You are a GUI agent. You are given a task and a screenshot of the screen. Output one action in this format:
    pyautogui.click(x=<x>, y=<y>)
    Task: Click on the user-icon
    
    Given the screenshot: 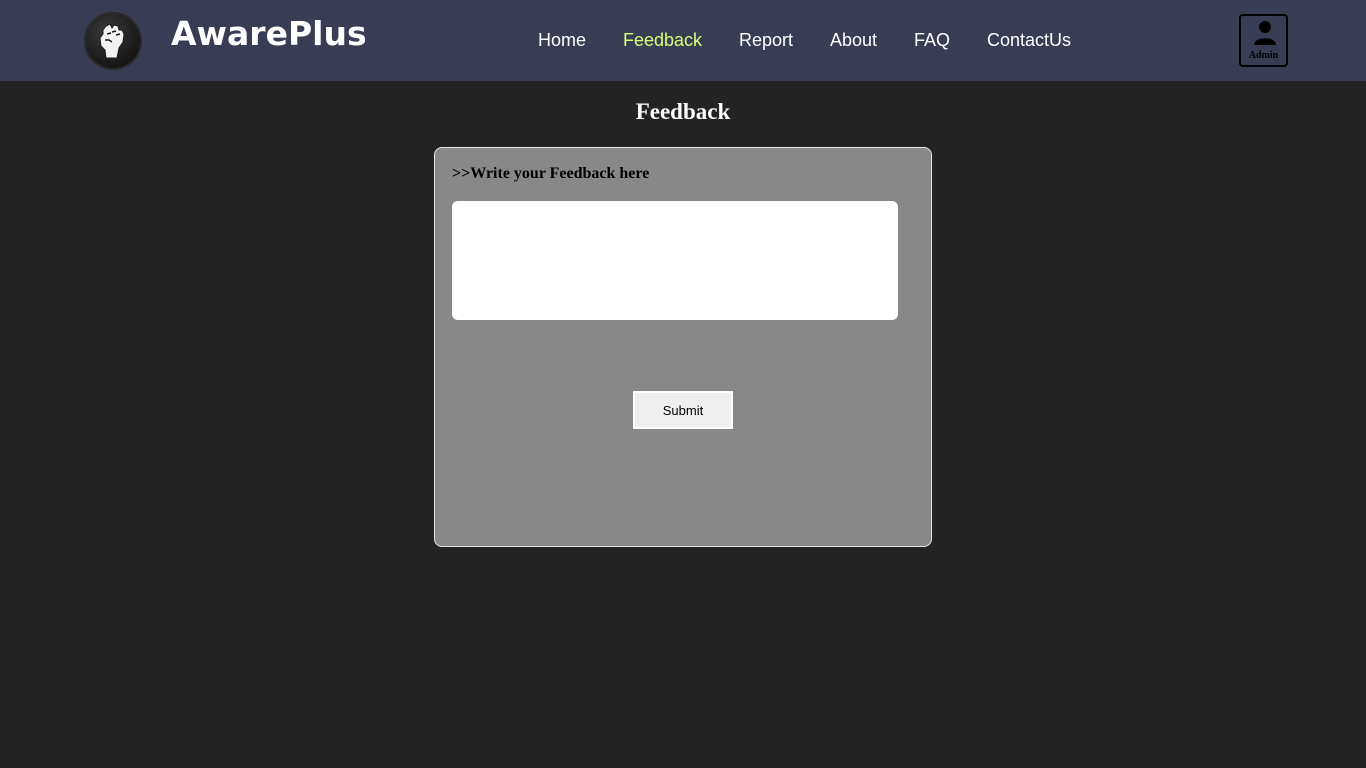 What is the action you would take?
    pyautogui.click(x=1265, y=33)
    